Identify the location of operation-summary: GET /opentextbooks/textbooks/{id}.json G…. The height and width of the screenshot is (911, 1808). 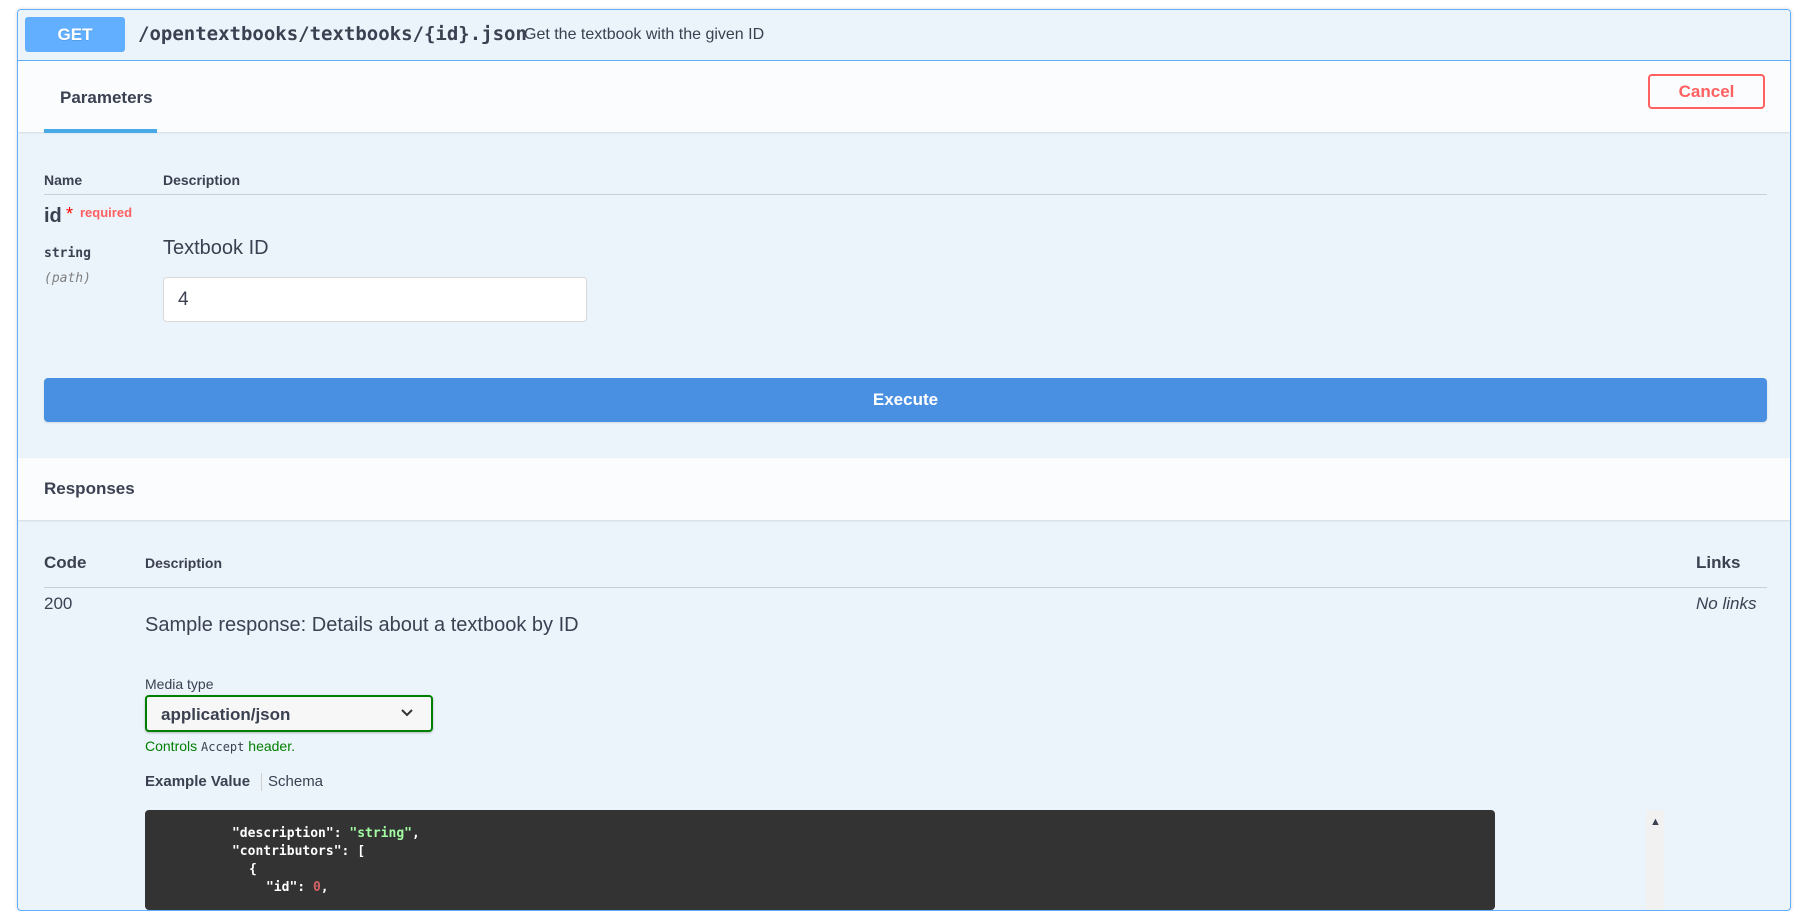
(904, 35).